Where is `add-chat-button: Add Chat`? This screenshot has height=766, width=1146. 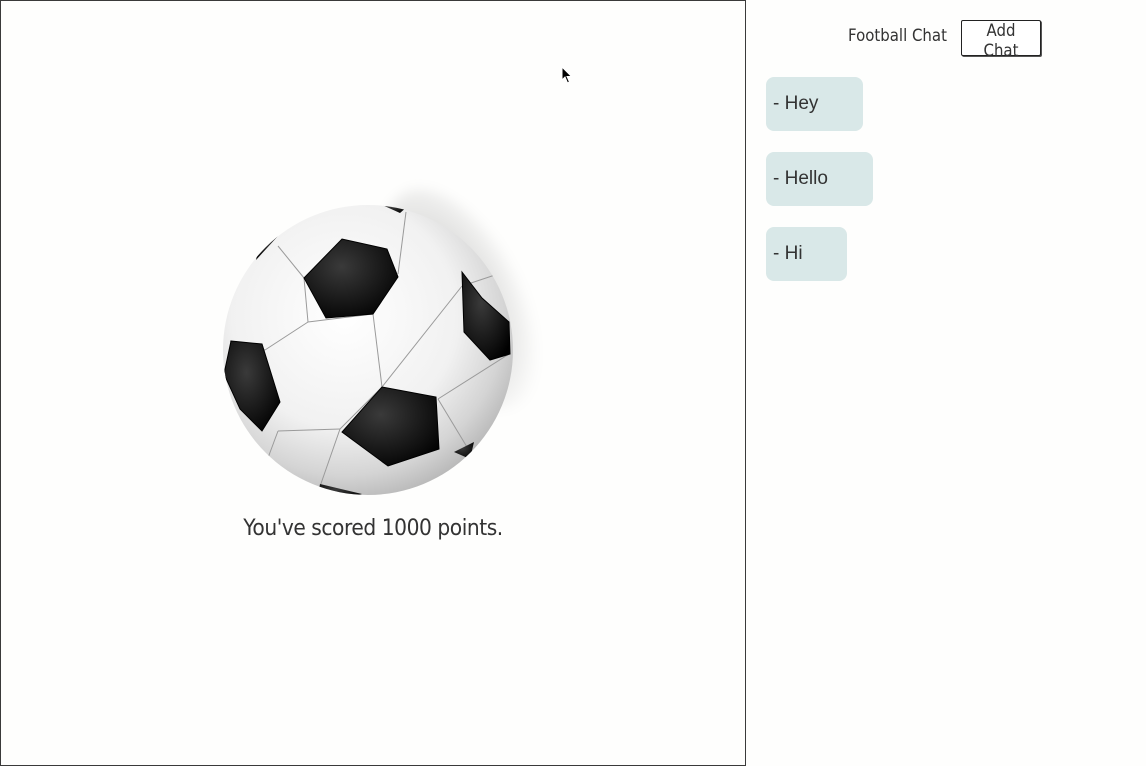
add-chat-button: Add Chat is located at coordinates (1001, 40).